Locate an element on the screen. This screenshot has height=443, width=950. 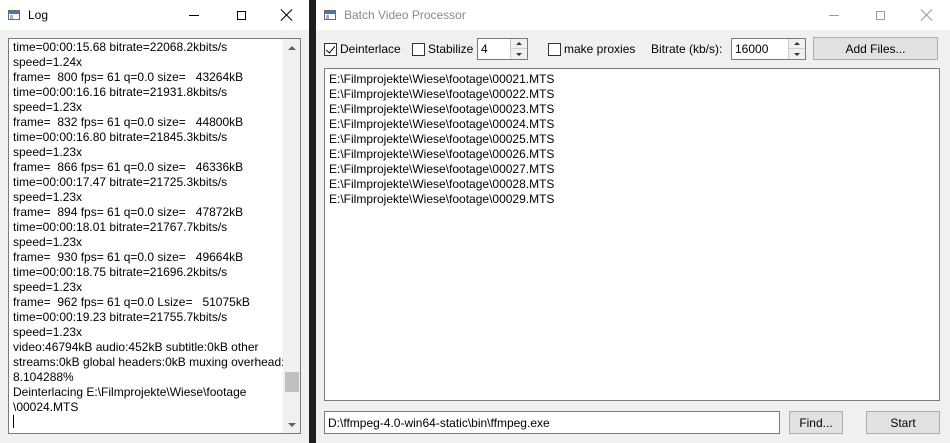
bitrate-value-input is located at coordinates (765, 49).